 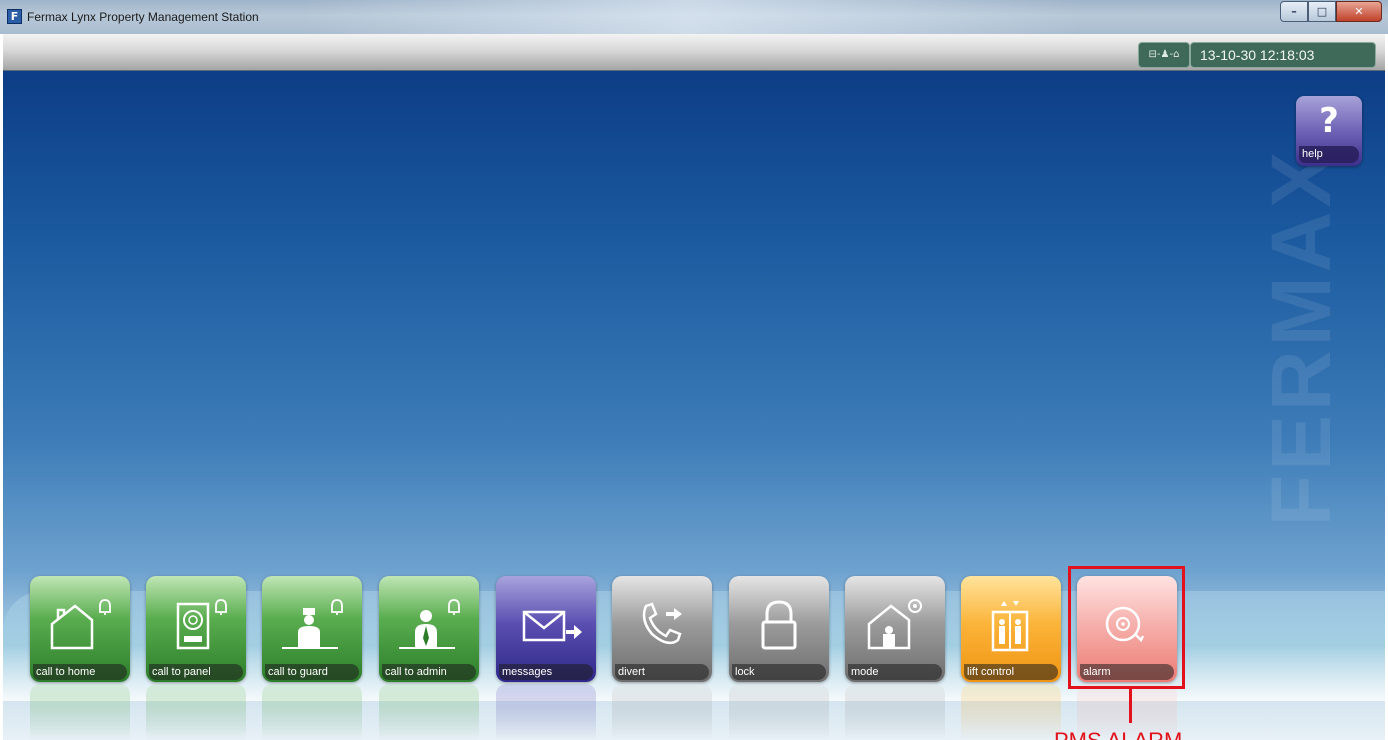 What do you see at coordinates (312, 624) in the screenshot?
I see `guard-bell-icon` at bounding box center [312, 624].